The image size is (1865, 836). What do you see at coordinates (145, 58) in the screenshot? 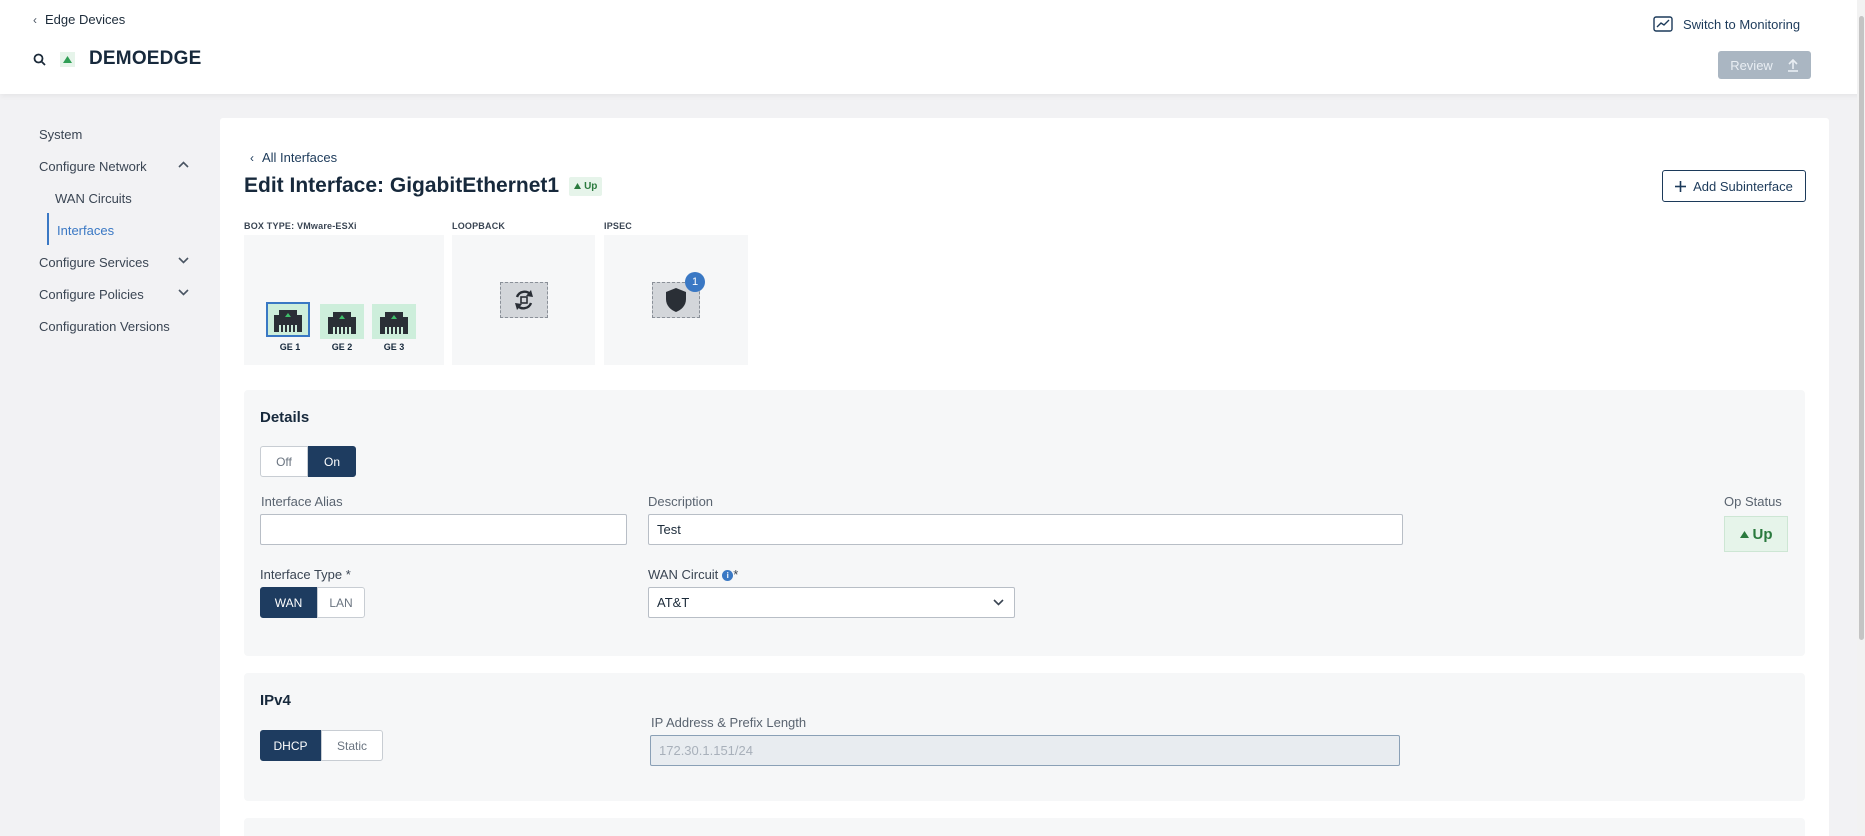
I see `device-name: DEMOEDGE` at bounding box center [145, 58].